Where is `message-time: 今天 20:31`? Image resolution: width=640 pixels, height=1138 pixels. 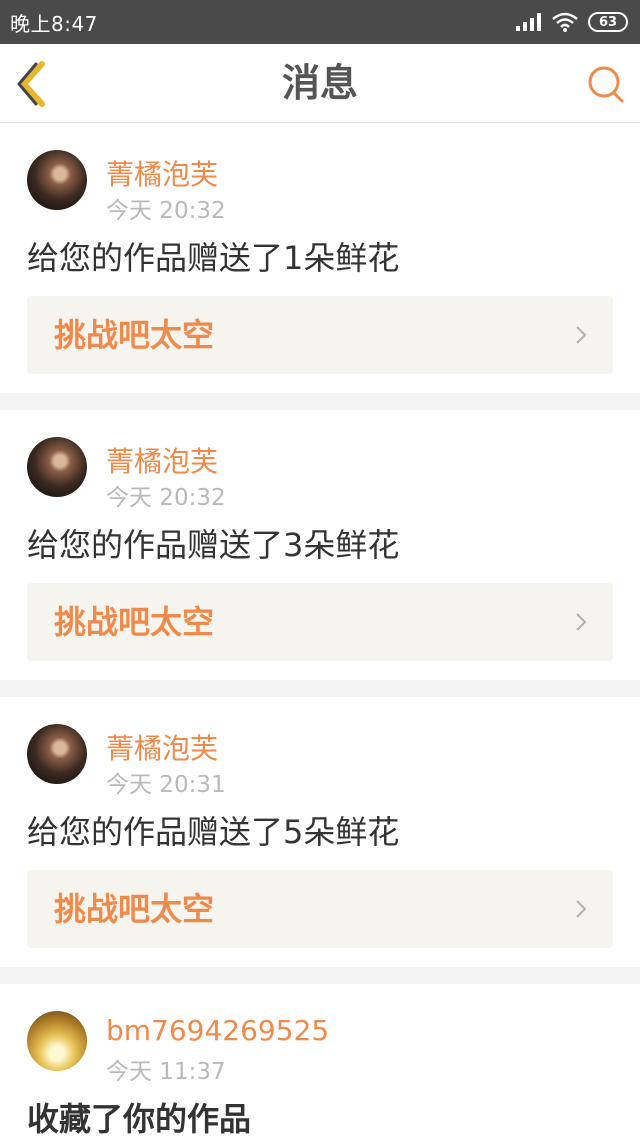 message-time: 今天 20:31 is located at coordinates (166, 785).